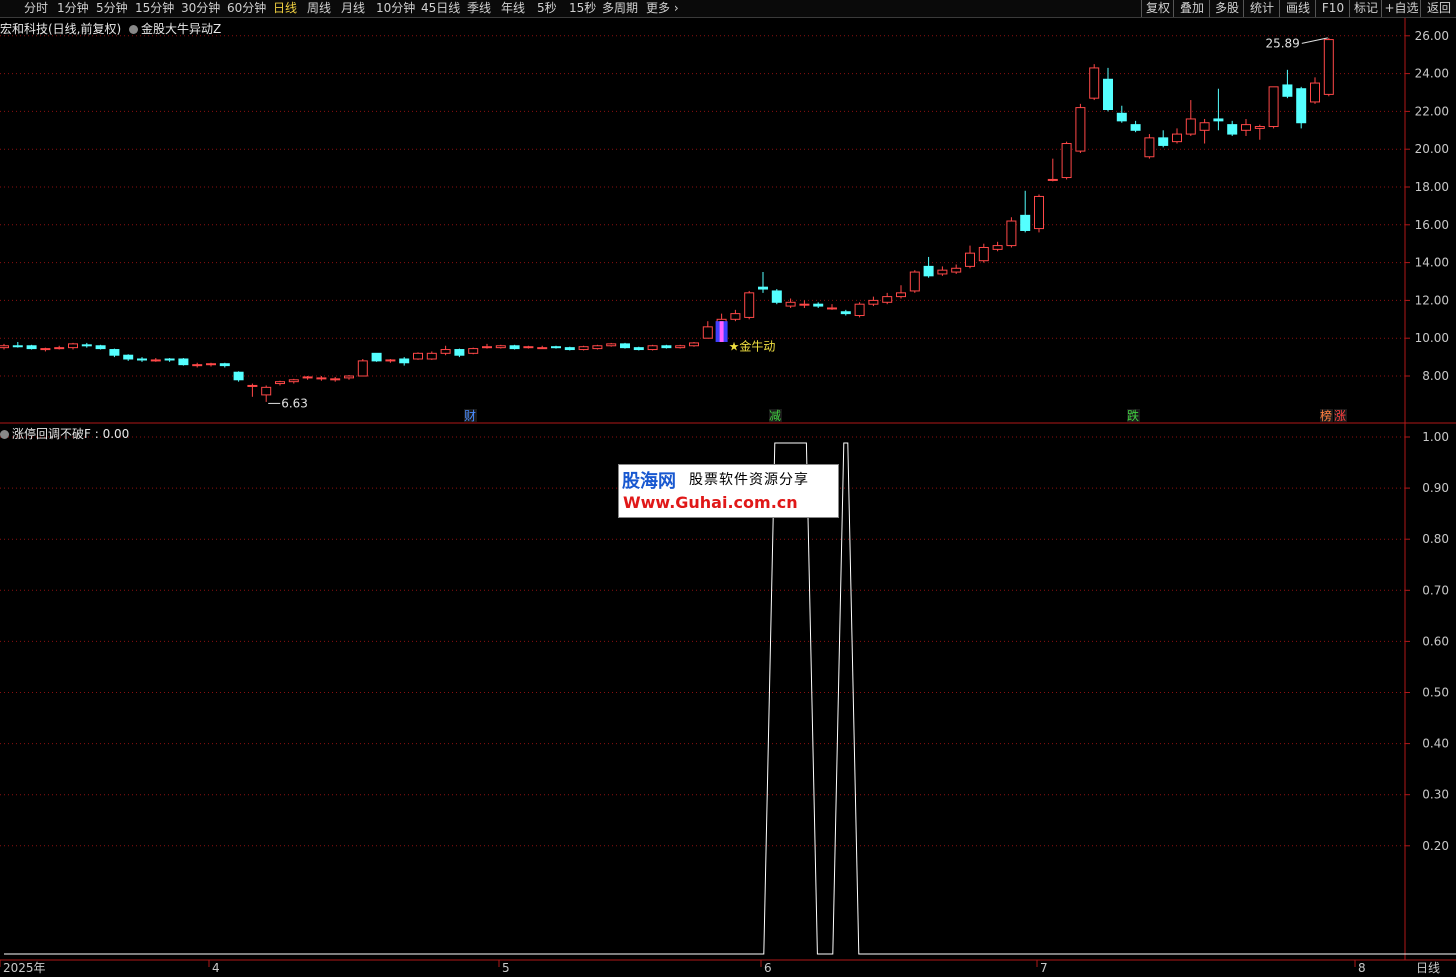 Image resolution: width=1456 pixels, height=977 pixels. Describe the element at coordinates (1326, 415) in the screenshot. I see `event-badge-3: 榜` at that location.